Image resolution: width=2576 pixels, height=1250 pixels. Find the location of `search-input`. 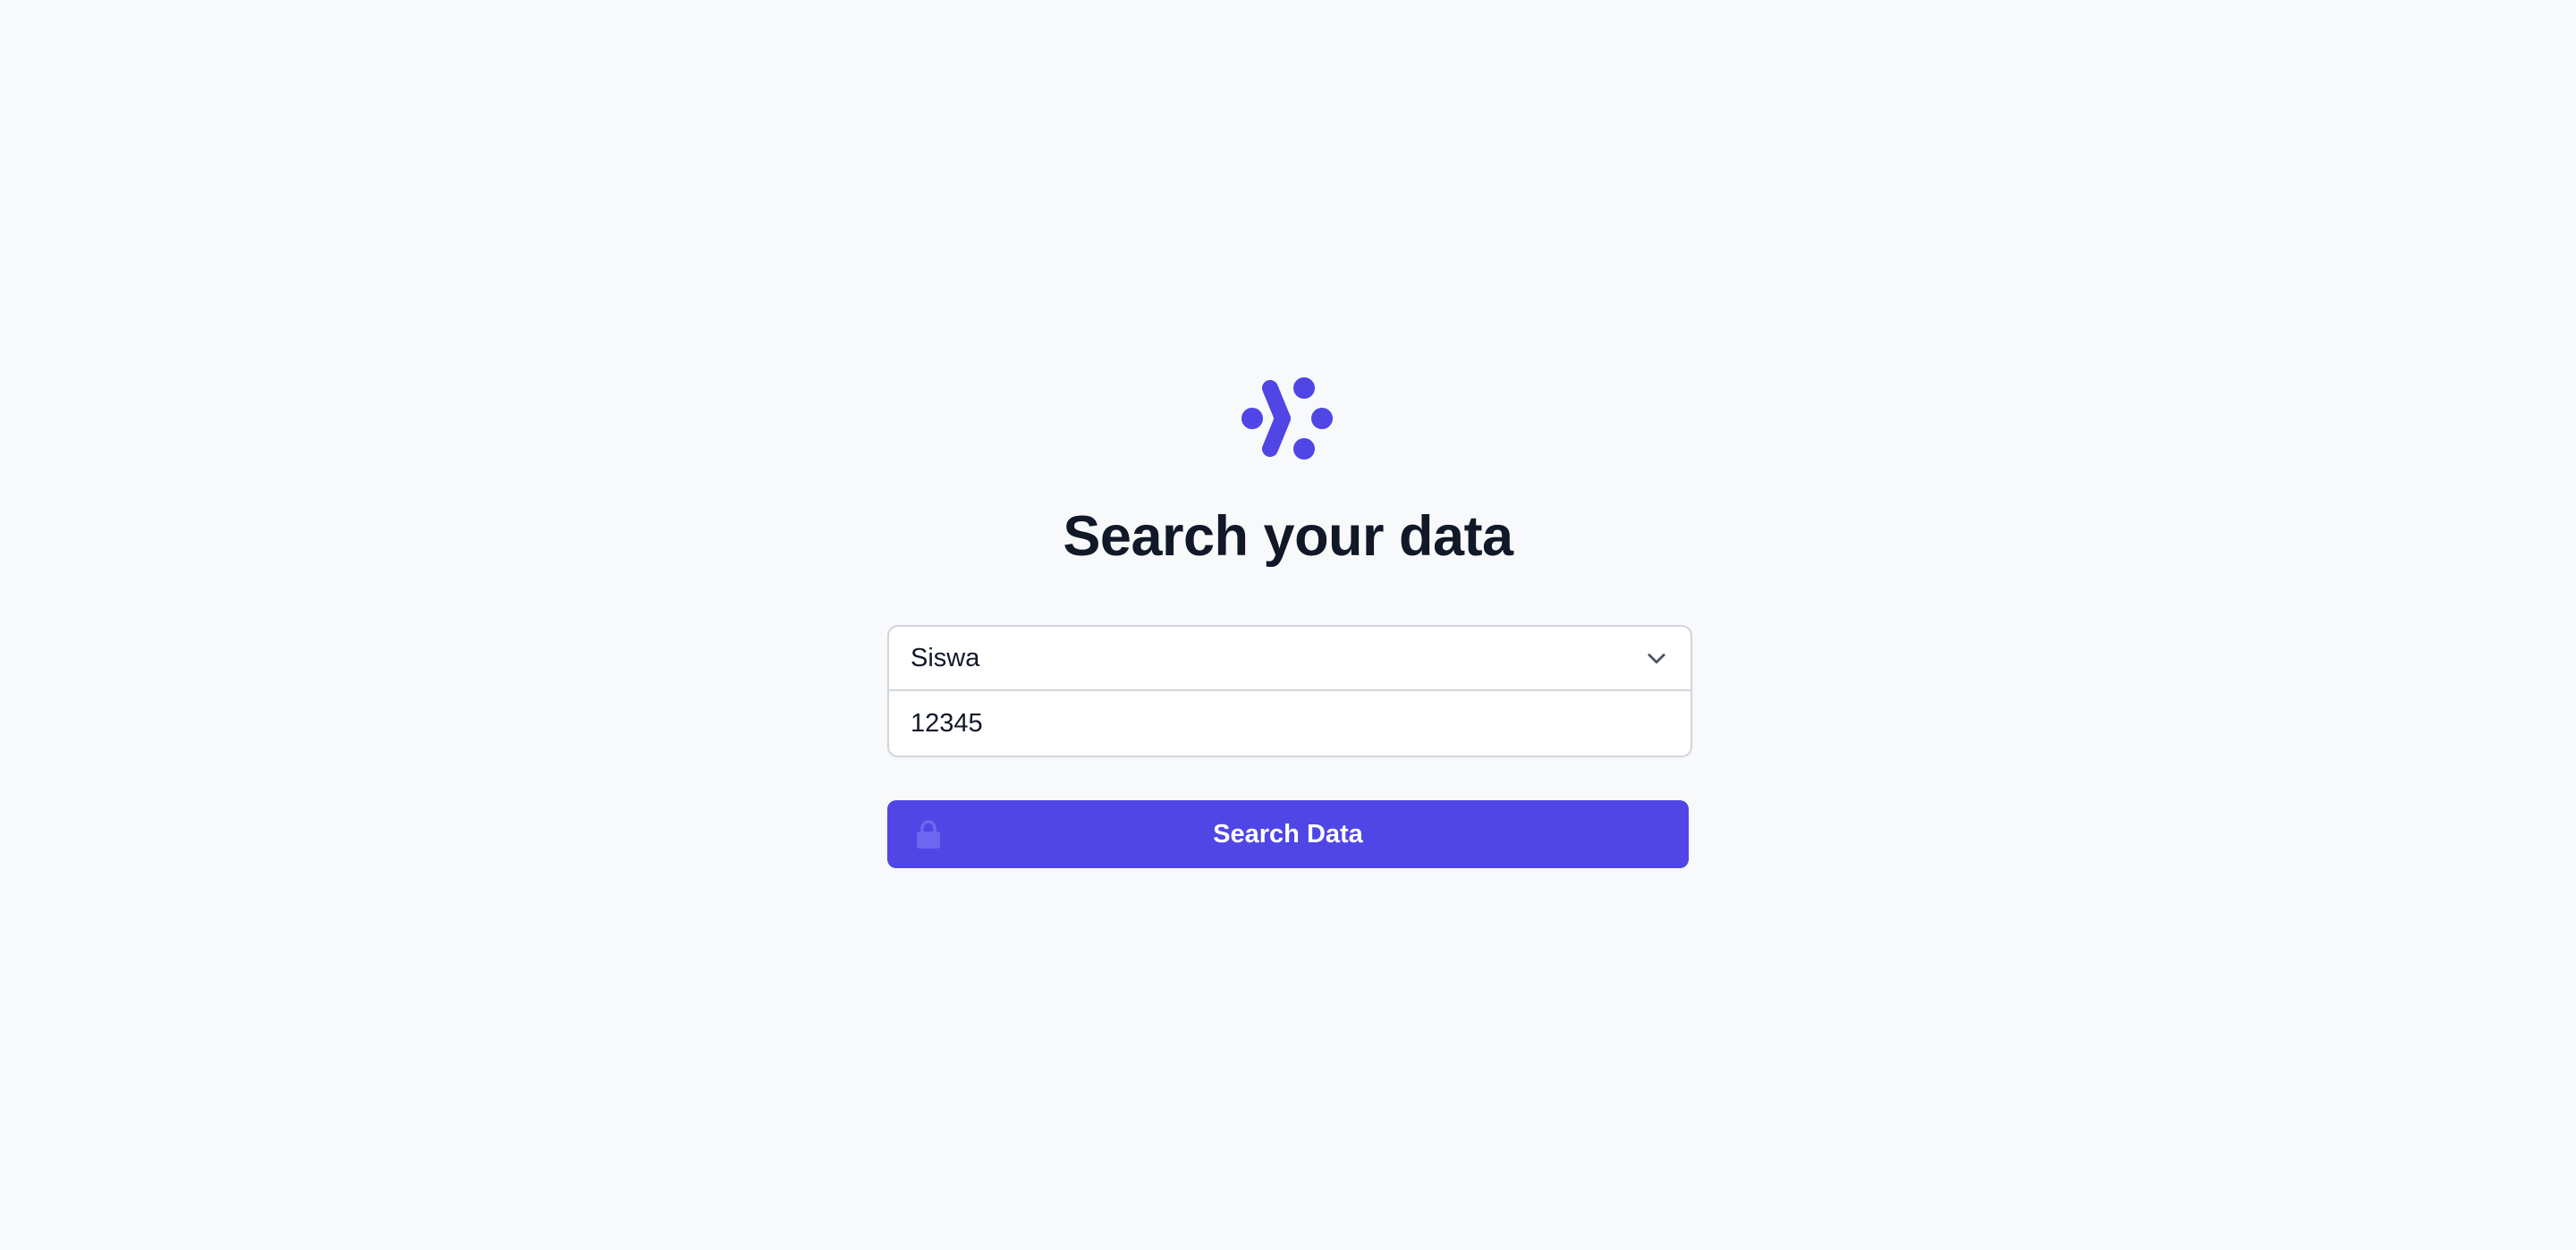

search-input is located at coordinates (1290, 723).